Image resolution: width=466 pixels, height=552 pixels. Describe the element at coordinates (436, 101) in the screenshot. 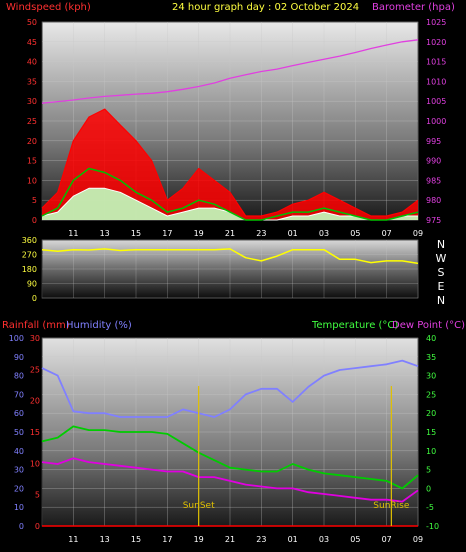

I see `baro-tick-label: 1005` at that location.